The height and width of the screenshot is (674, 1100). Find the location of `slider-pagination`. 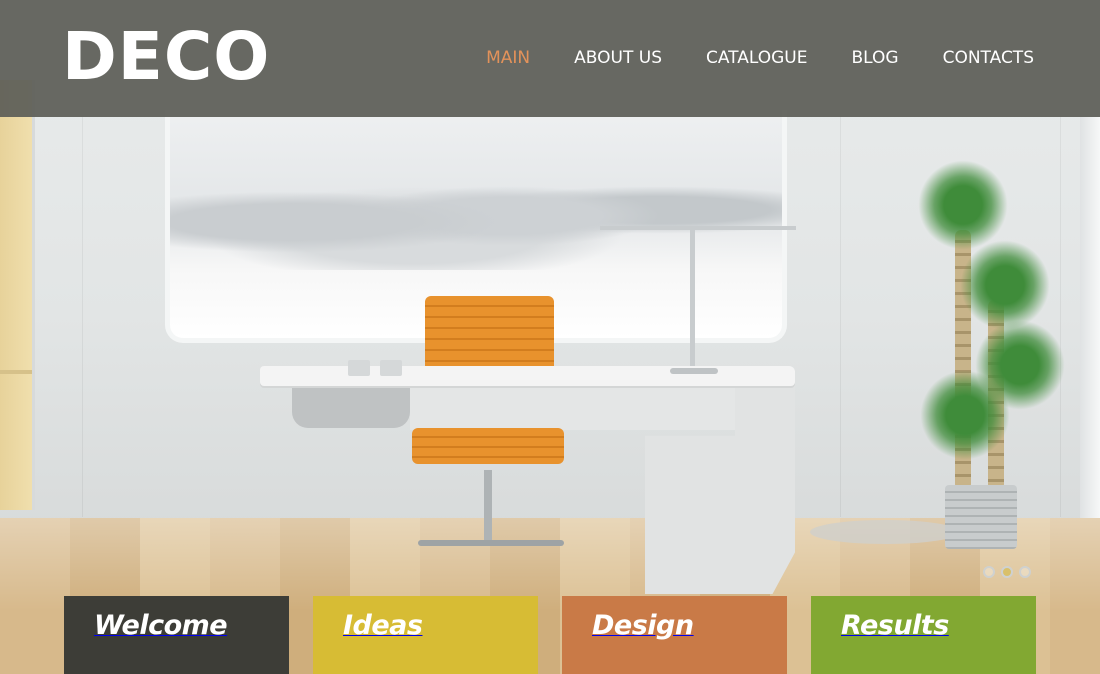

slider-pagination is located at coordinates (1007, 572).